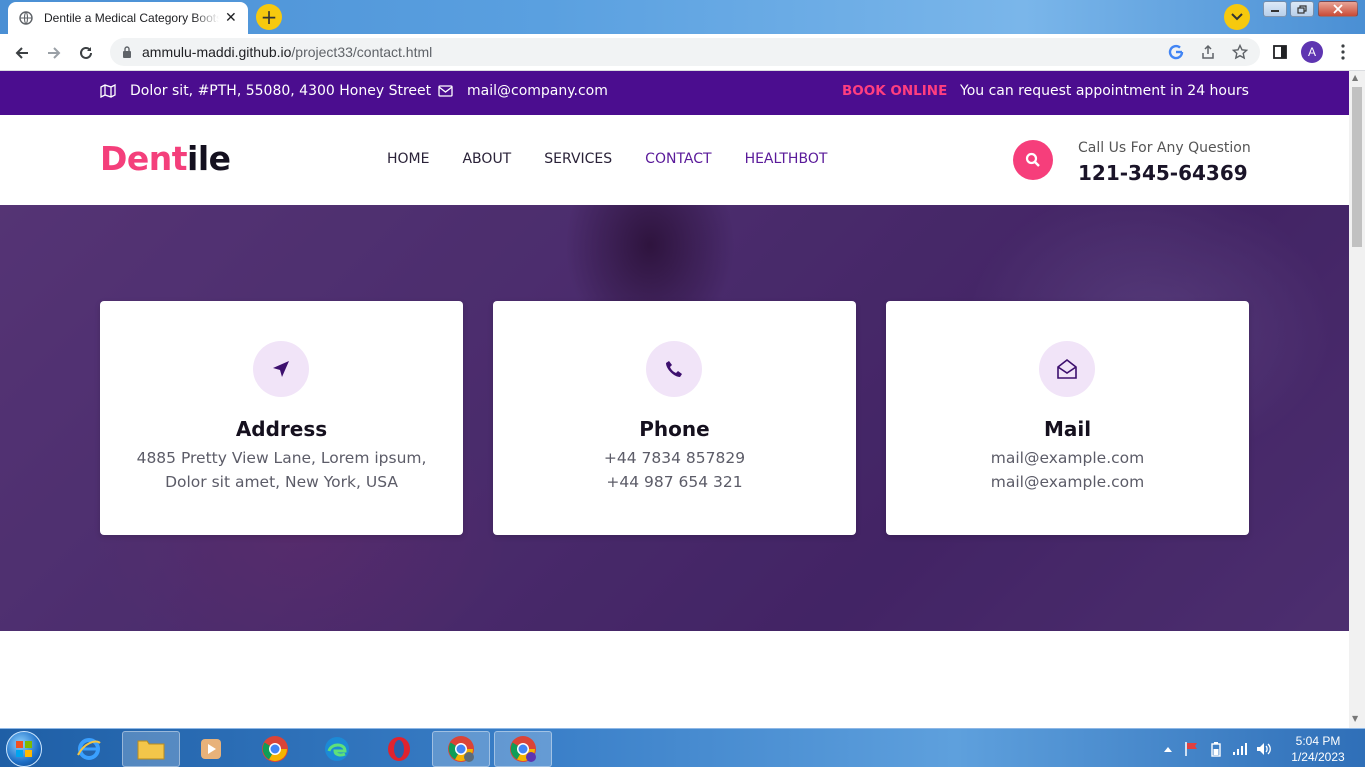  I want to click on new-tab-button: +, so click(269, 17).